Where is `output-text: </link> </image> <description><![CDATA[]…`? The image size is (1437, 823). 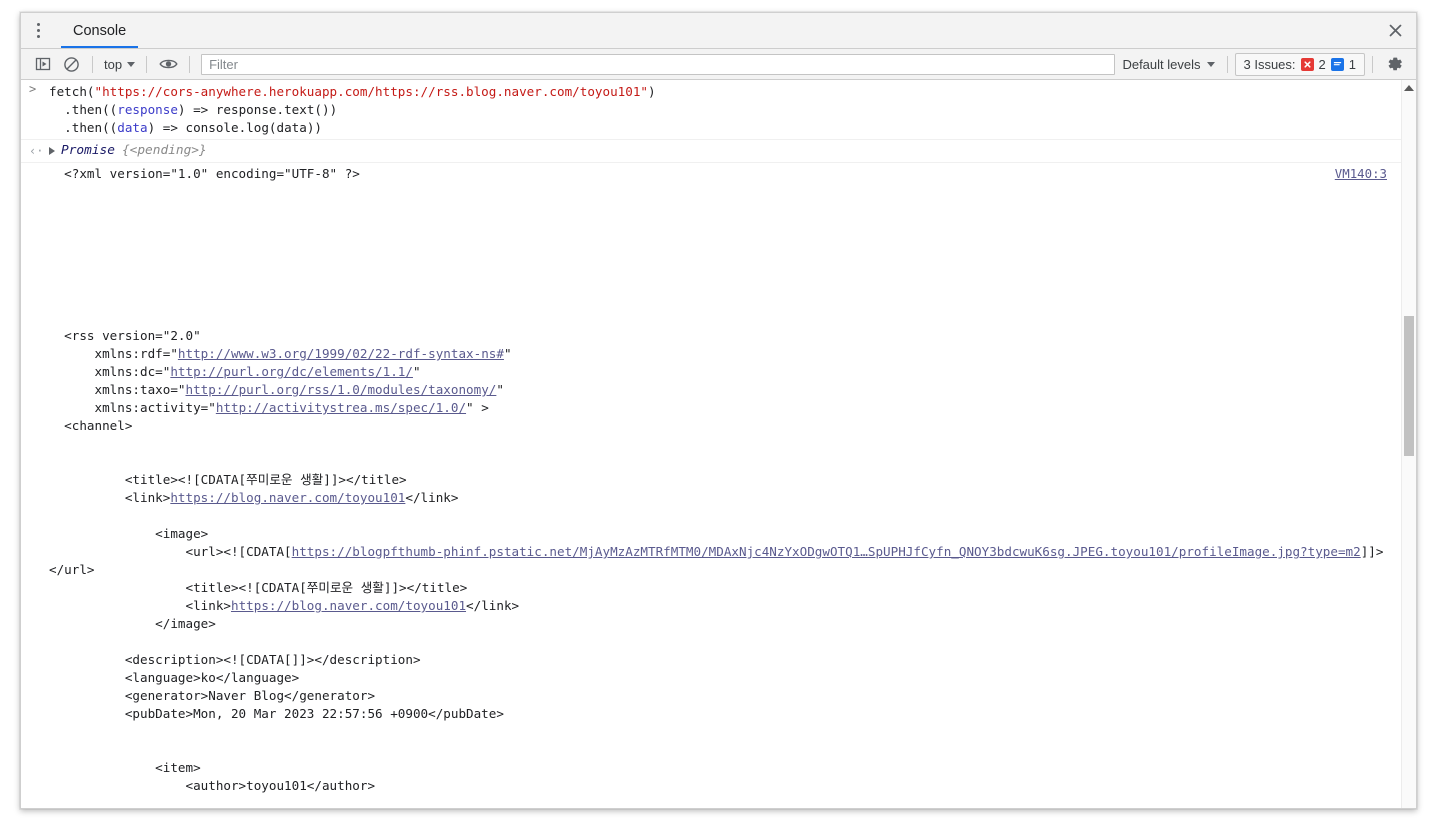
output-text: </link> </image> <description><![CDATA[]… is located at coordinates (322, 695).